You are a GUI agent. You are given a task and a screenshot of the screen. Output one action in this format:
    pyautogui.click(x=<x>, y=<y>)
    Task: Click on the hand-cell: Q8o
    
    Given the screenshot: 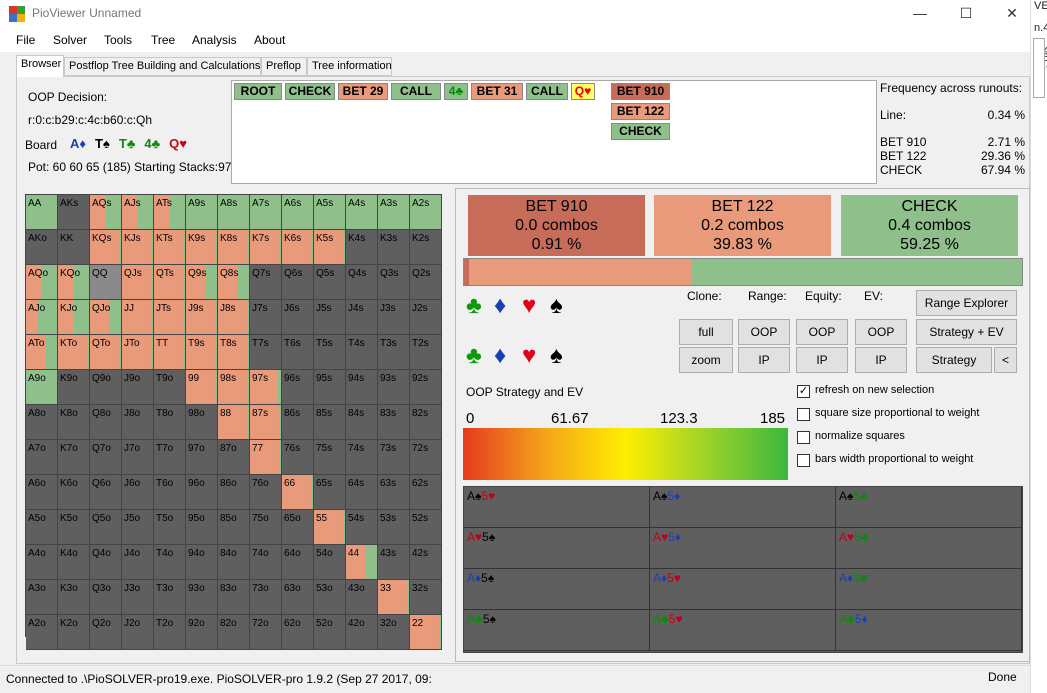 What is the action you would take?
    pyautogui.click(x=106, y=422)
    